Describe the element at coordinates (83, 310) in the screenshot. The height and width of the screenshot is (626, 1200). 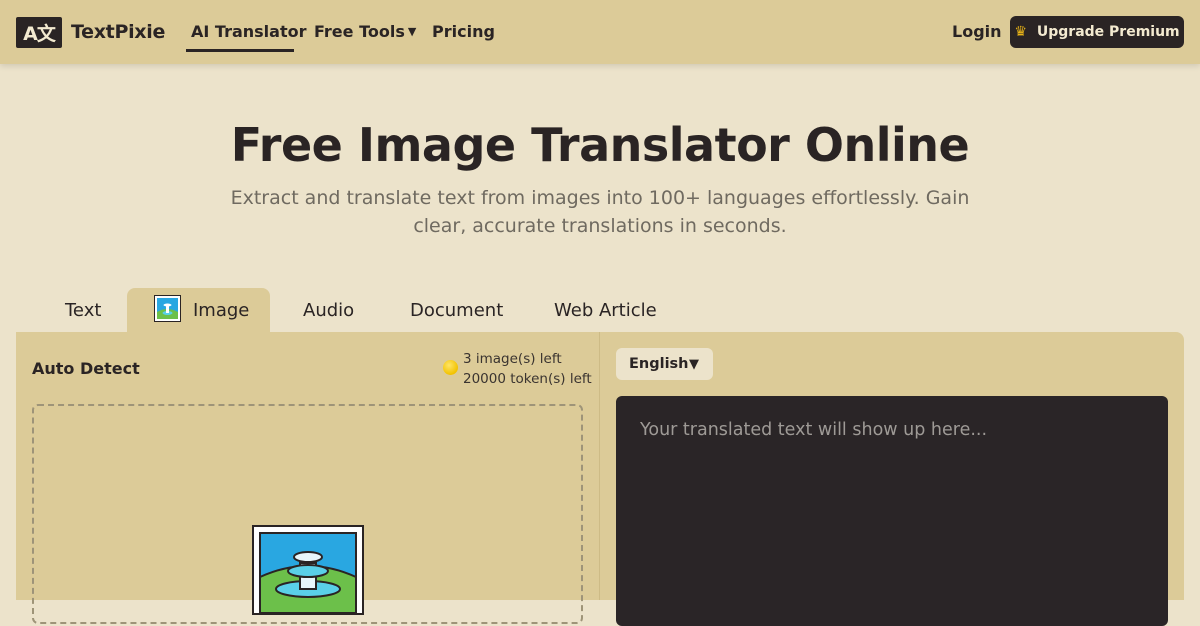
I see `tab-text: Text` at that location.